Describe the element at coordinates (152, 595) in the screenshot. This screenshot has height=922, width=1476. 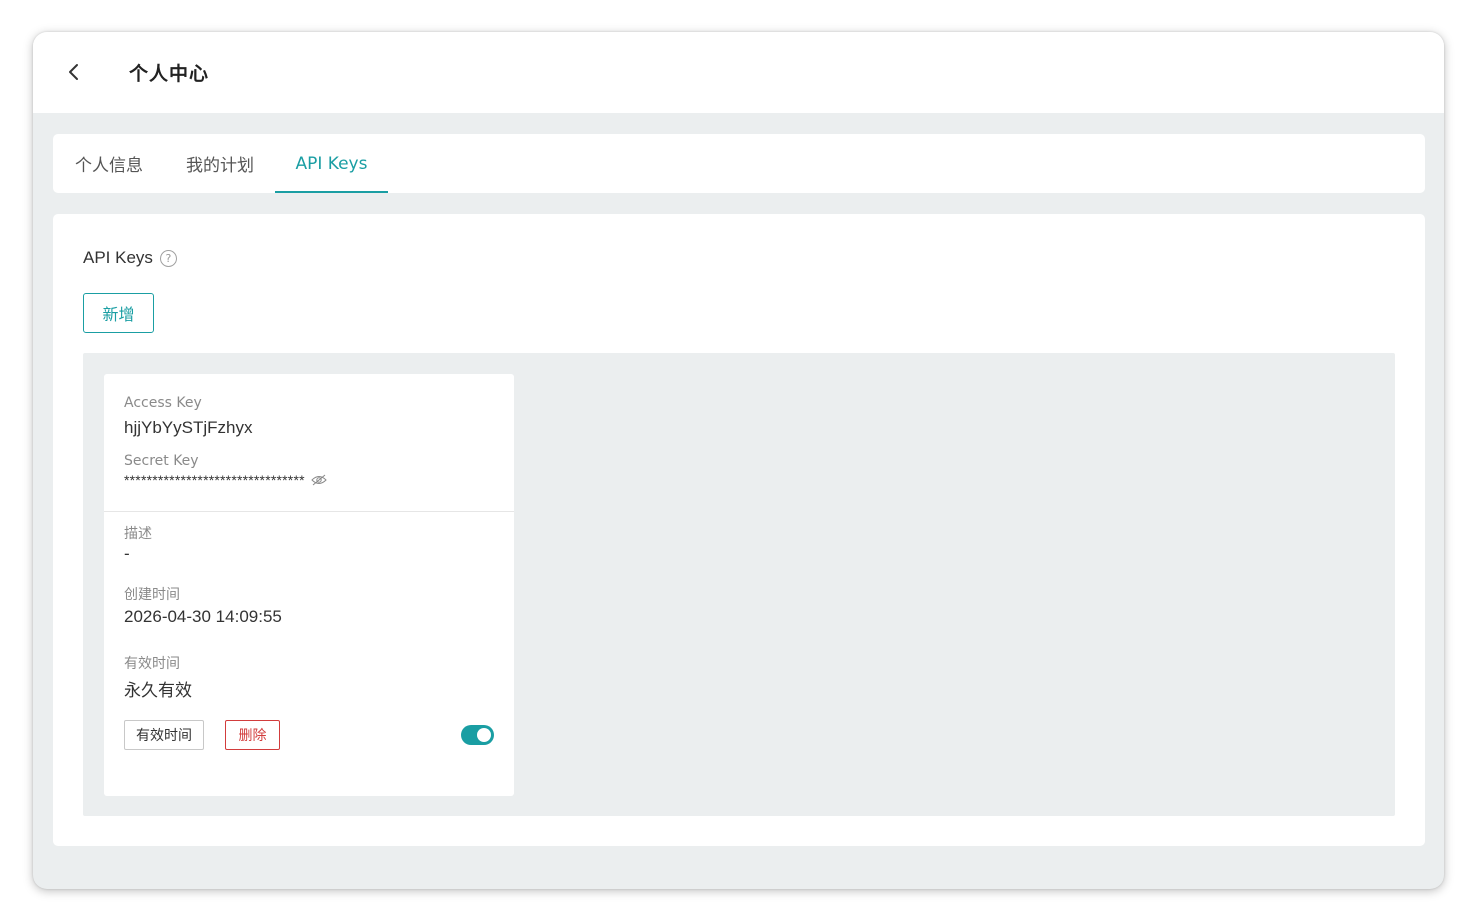
I see `created-time-label: 创建时间` at that location.